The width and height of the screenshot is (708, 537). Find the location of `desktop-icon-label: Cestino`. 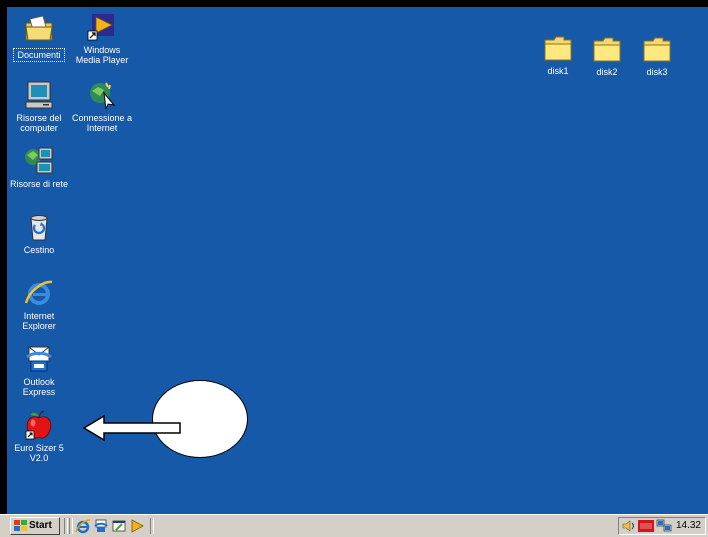

desktop-icon-label: Cestino is located at coordinates (39, 250).